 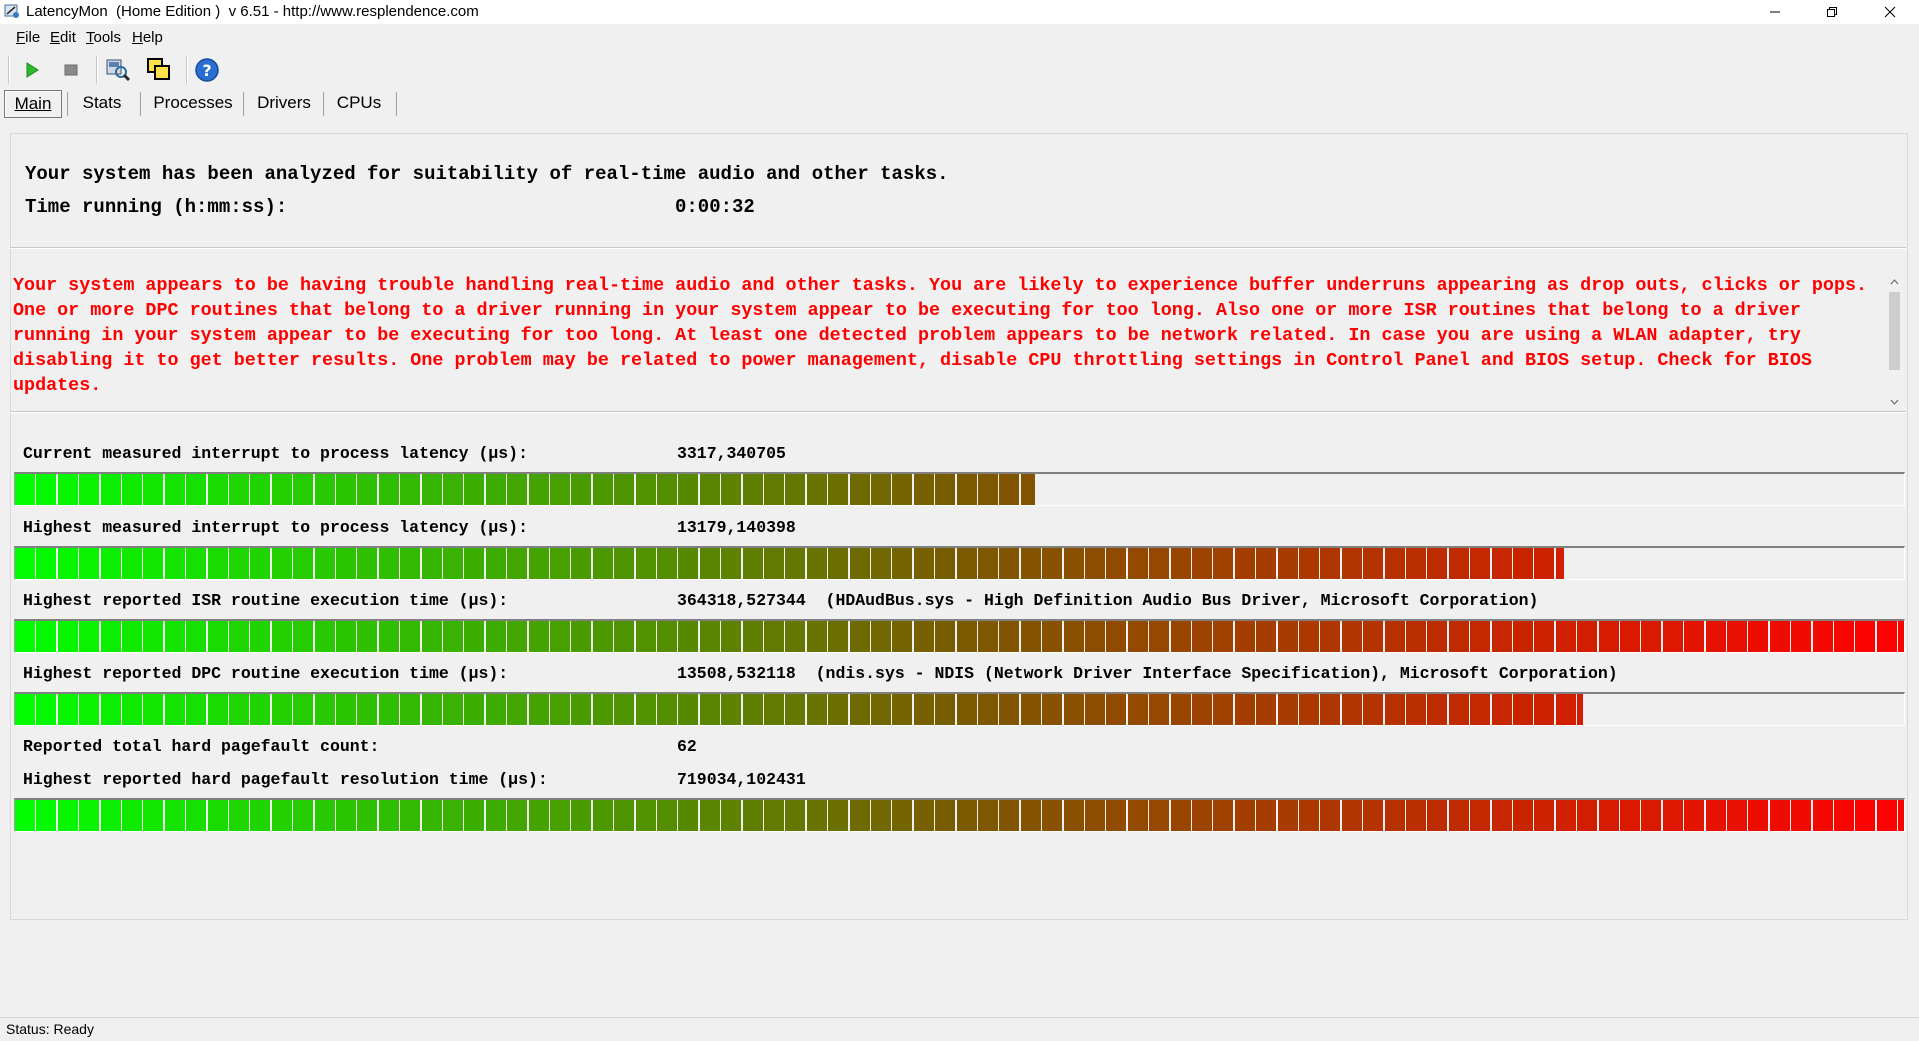 I want to click on toolbar-separator, so click(x=187, y=70).